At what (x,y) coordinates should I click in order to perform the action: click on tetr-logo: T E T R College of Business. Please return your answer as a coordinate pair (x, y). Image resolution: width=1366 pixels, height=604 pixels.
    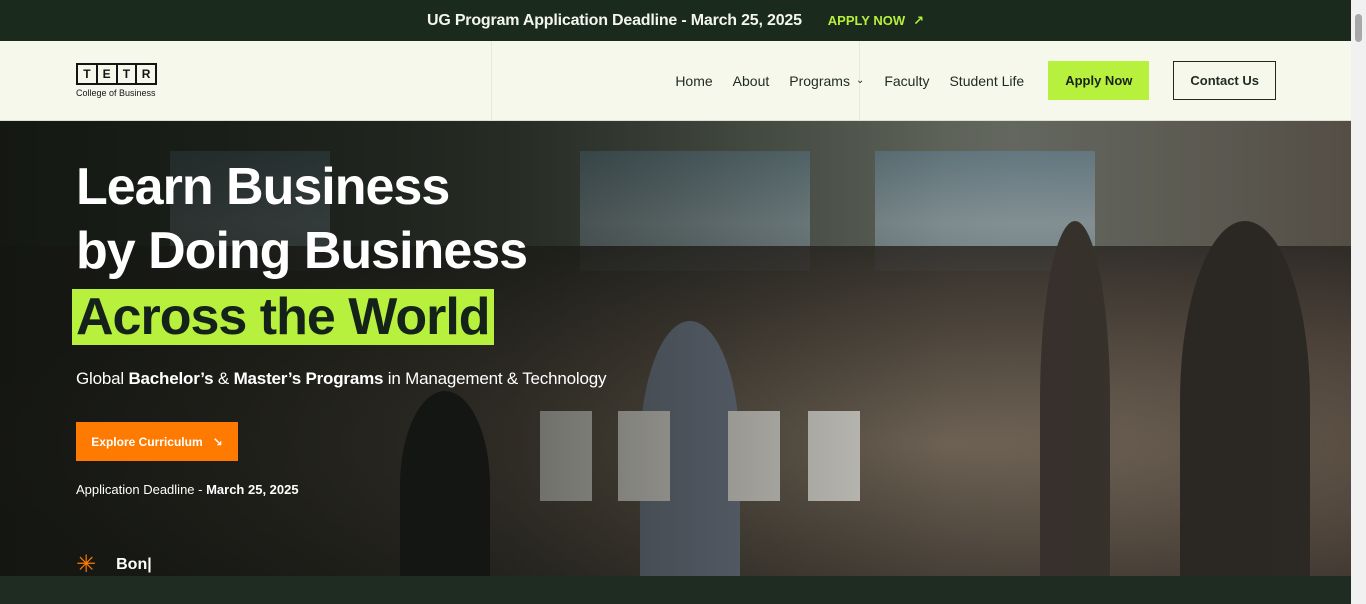
    Looking at the image, I should click on (116, 80).